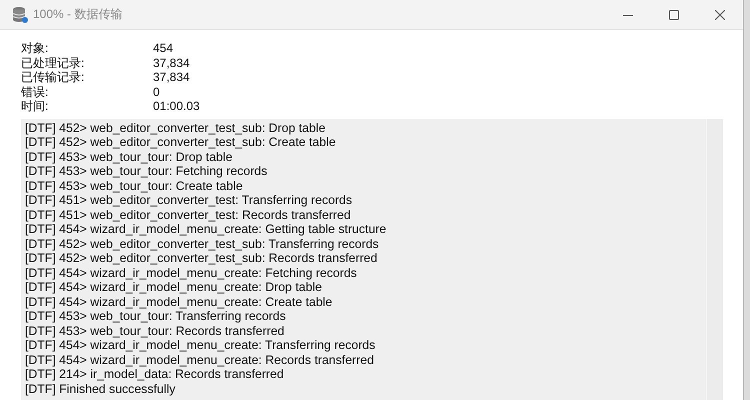 Image resolution: width=750 pixels, height=400 pixels. Describe the element at coordinates (35, 48) in the screenshot. I see `stat-label: 对象:` at that location.